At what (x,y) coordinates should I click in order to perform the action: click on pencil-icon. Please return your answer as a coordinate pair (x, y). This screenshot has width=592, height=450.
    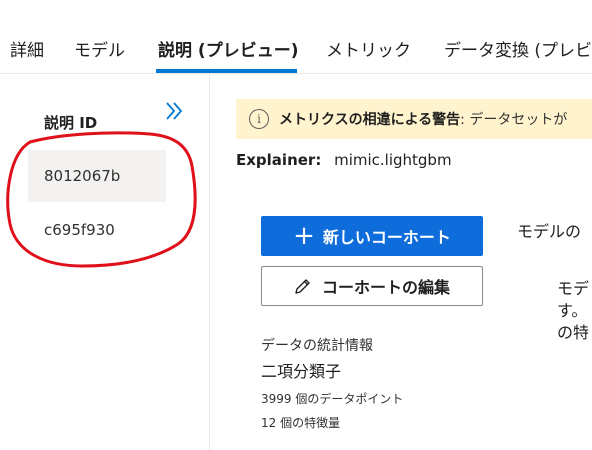
    Looking at the image, I should click on (302, 286).